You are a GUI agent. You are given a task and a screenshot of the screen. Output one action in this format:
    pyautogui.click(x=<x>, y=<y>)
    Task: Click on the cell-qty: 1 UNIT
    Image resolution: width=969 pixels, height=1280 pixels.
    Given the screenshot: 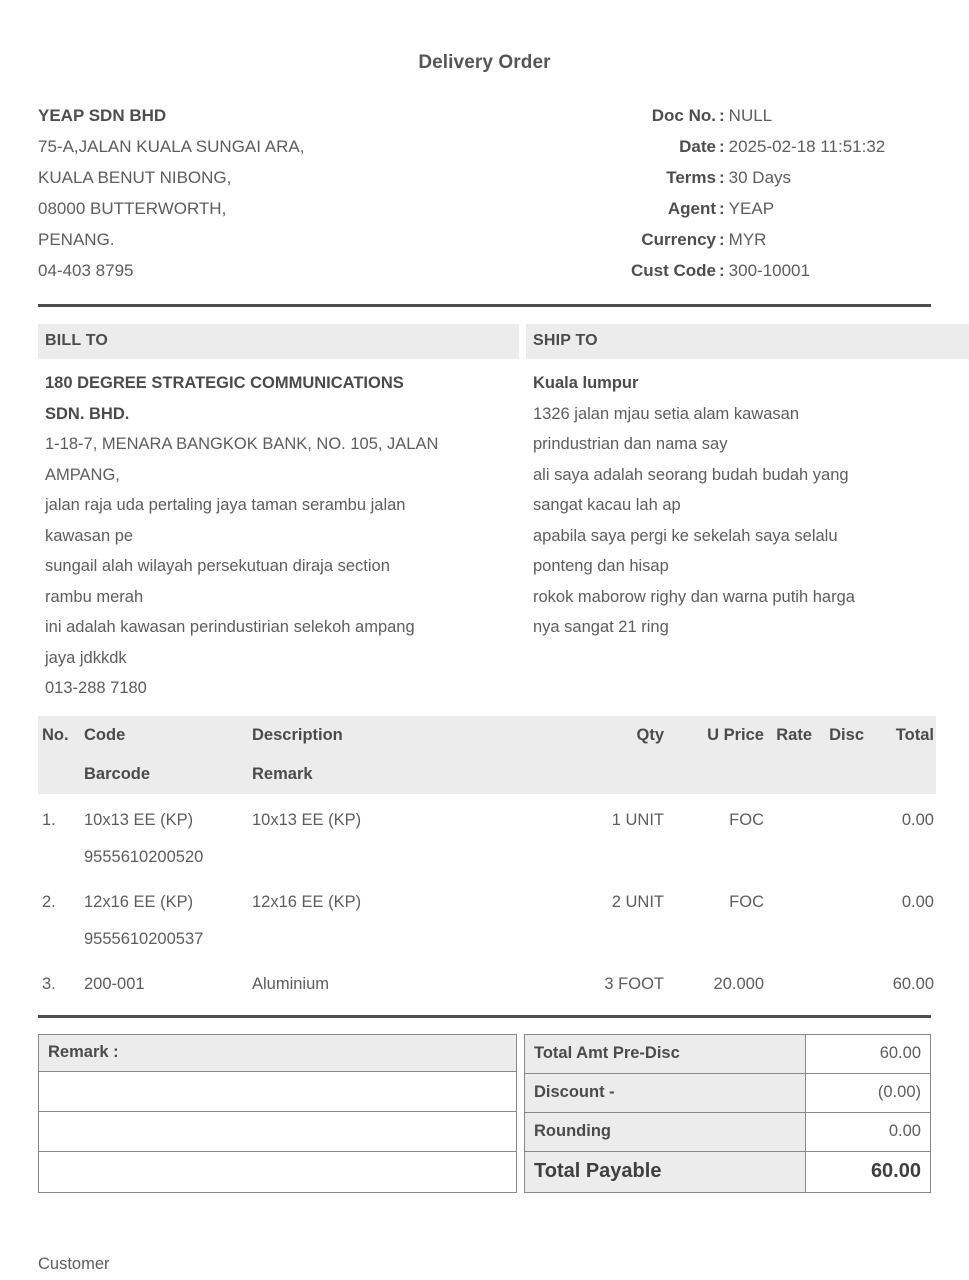 What is the action you would take?
    pyautogui.click(x=637, y=819)
    